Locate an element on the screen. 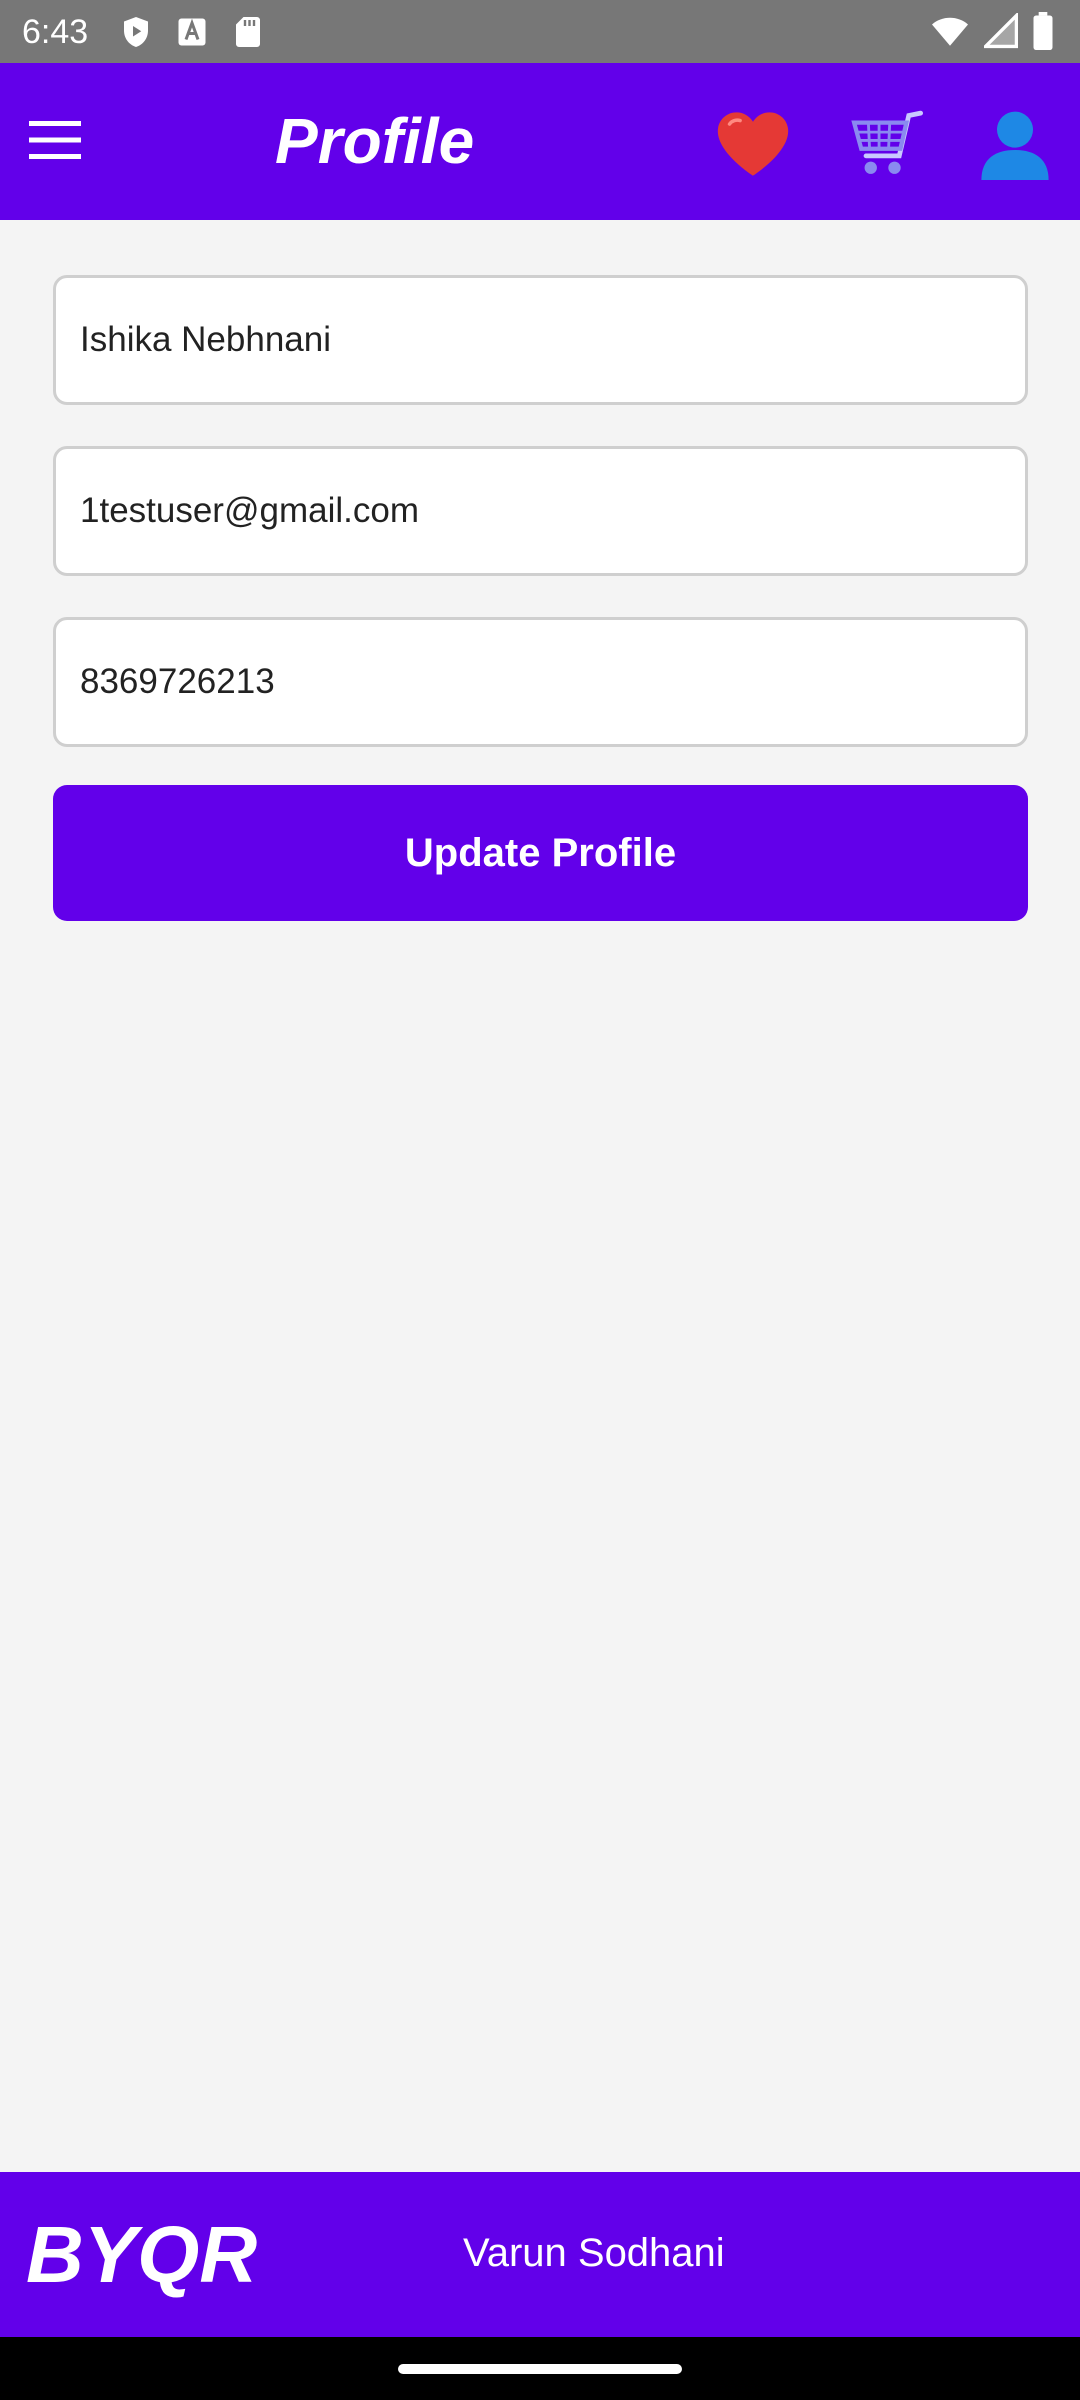  status-bar: 6:43 is located at coordinates (540, 31).